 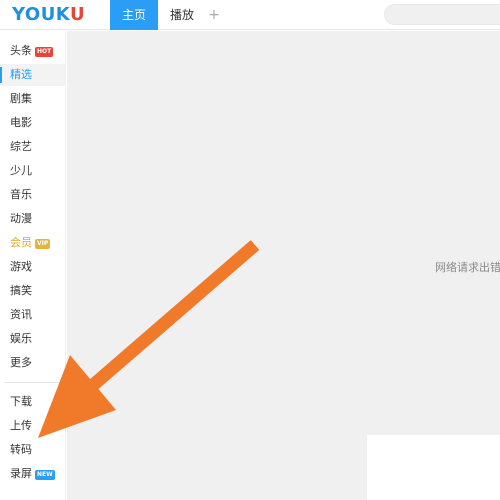 What do you see at coordinates (433, 467) in the screenshot?
I see `content-blank-area` at bounding box center [433, 467].